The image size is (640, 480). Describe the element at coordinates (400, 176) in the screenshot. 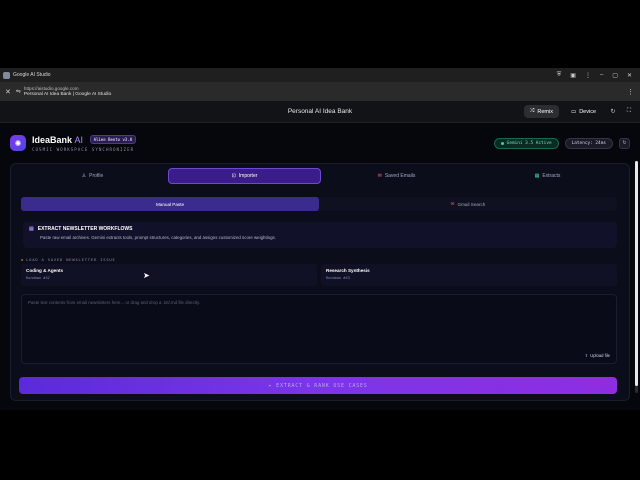

I see `tab-label: Saved Emails` at that location.